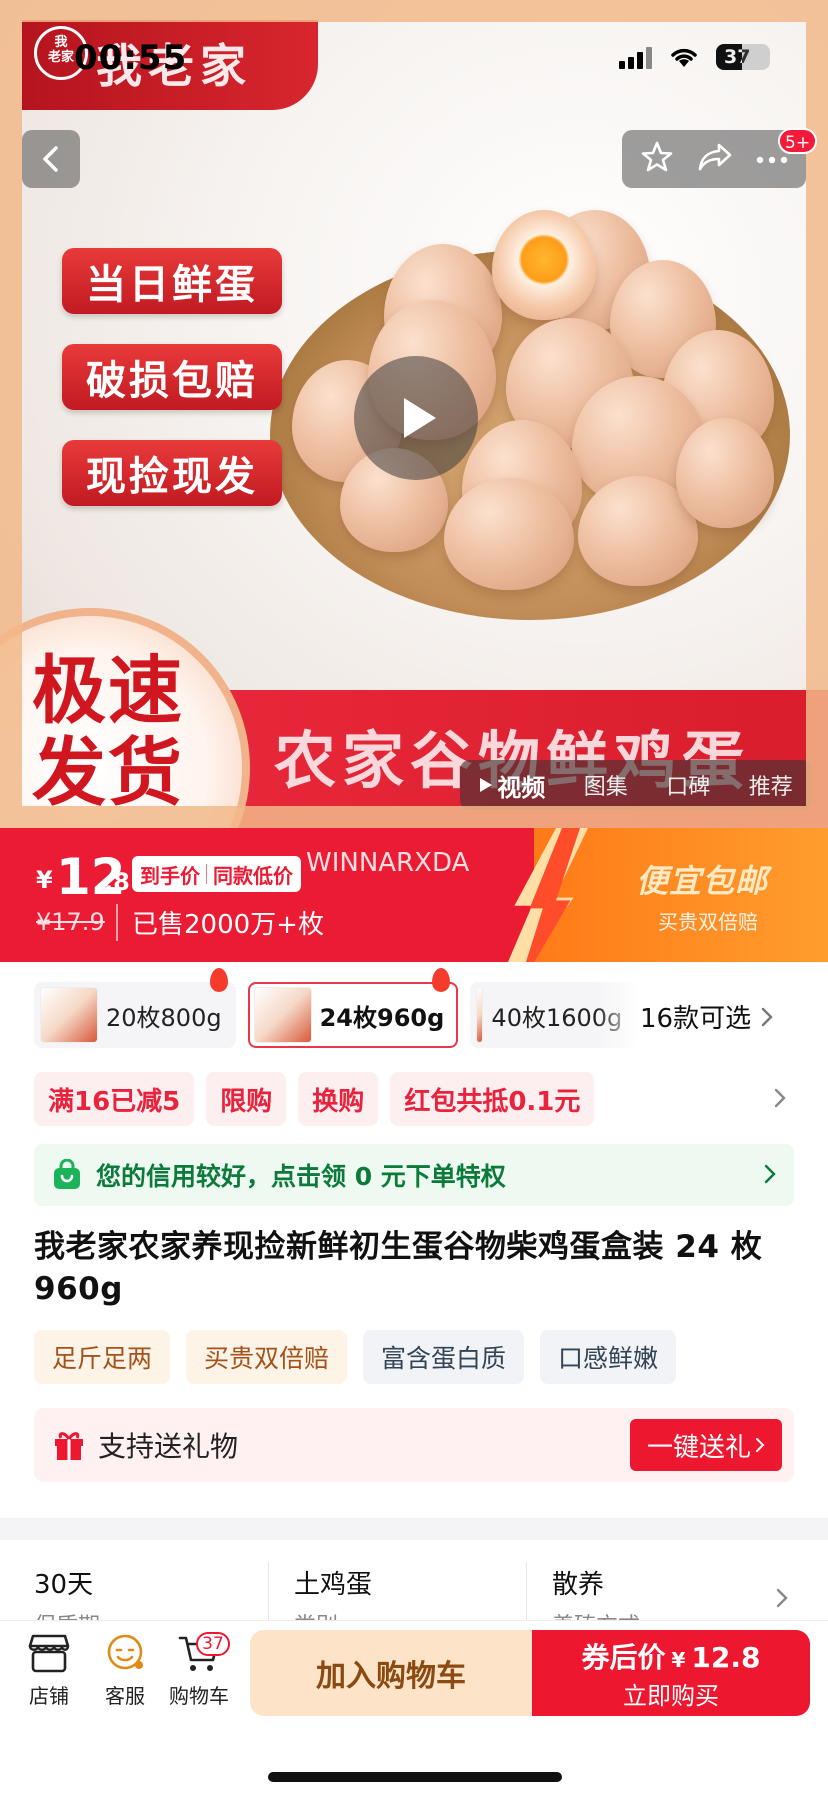 The width and height of the screenshot is (828, 1796). I want to click on media-tab-label: 口碑, so click(688, 787).